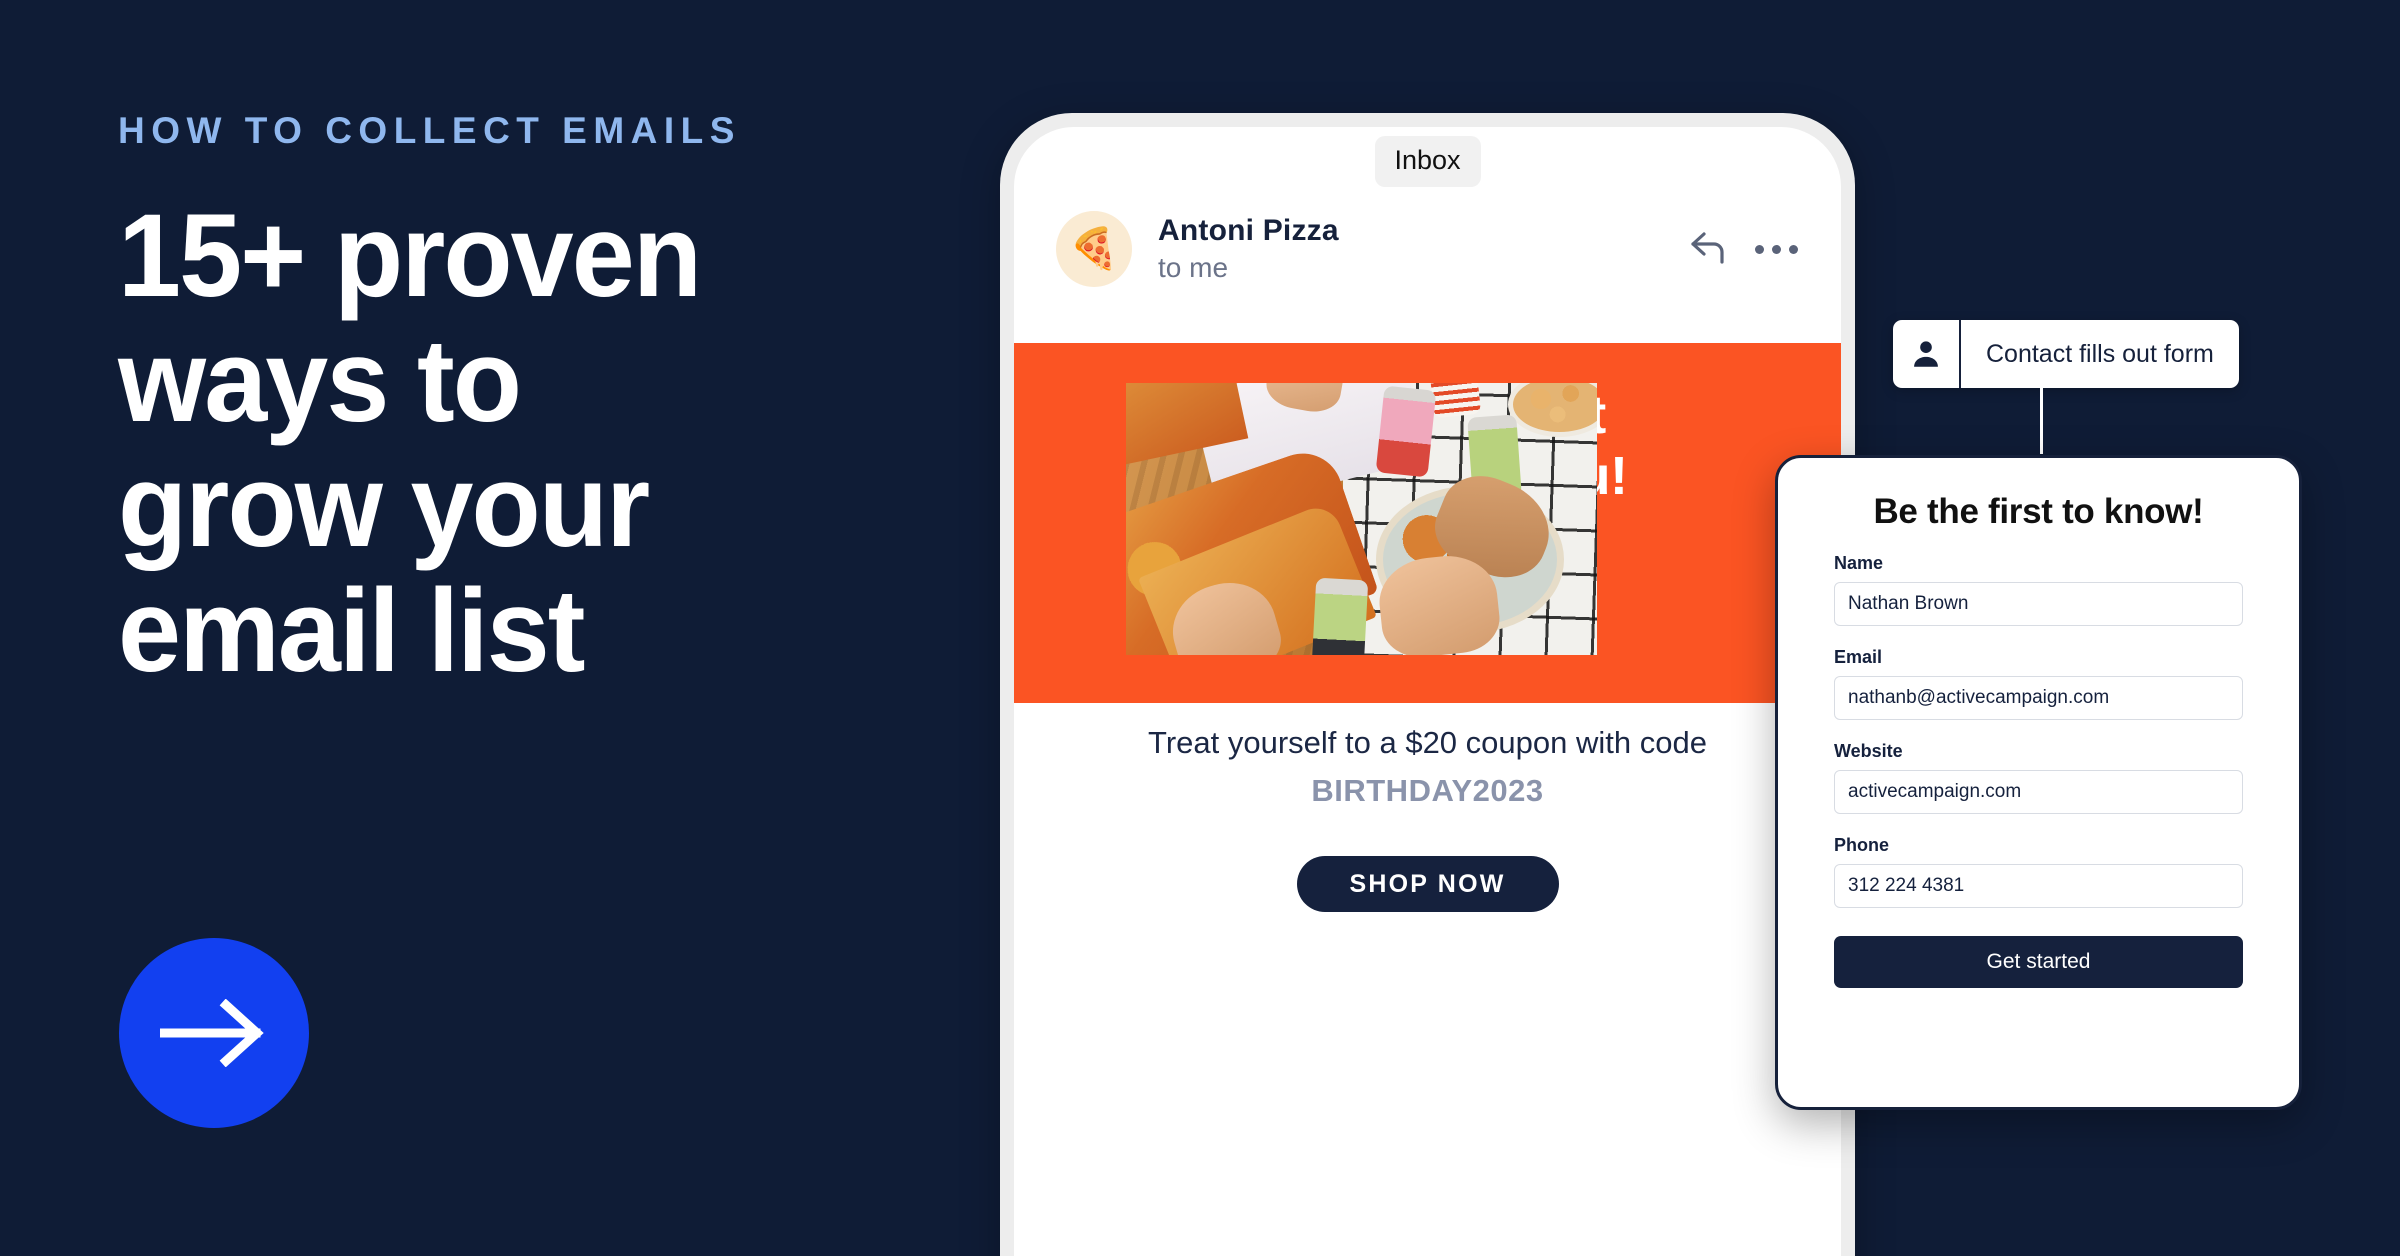 The height and width of the screenshot is (1256, 2400). I want to click on shop-now-button: SHOP NOW, so click(1427, 884).